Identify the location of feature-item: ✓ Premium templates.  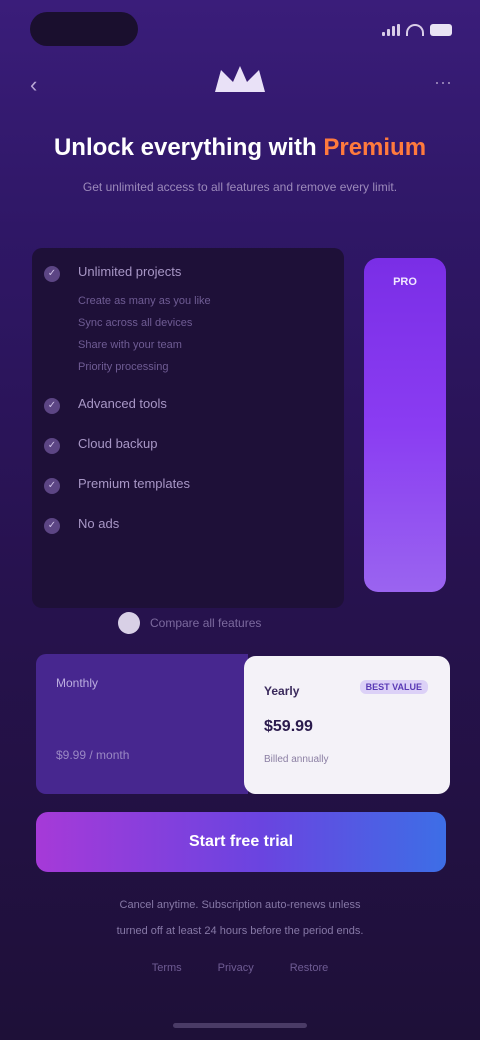
(194, 485).